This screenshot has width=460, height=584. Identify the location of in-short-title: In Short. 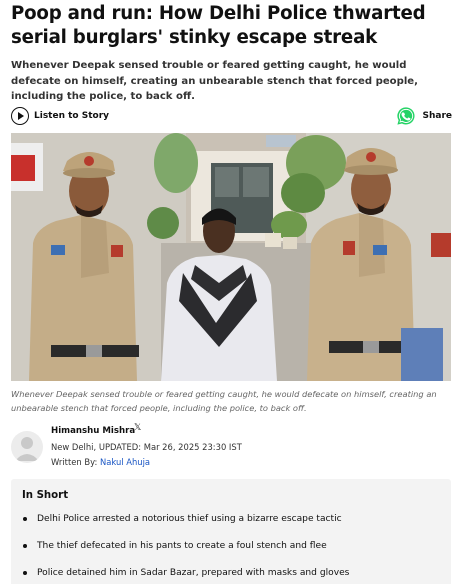
(45, 495).